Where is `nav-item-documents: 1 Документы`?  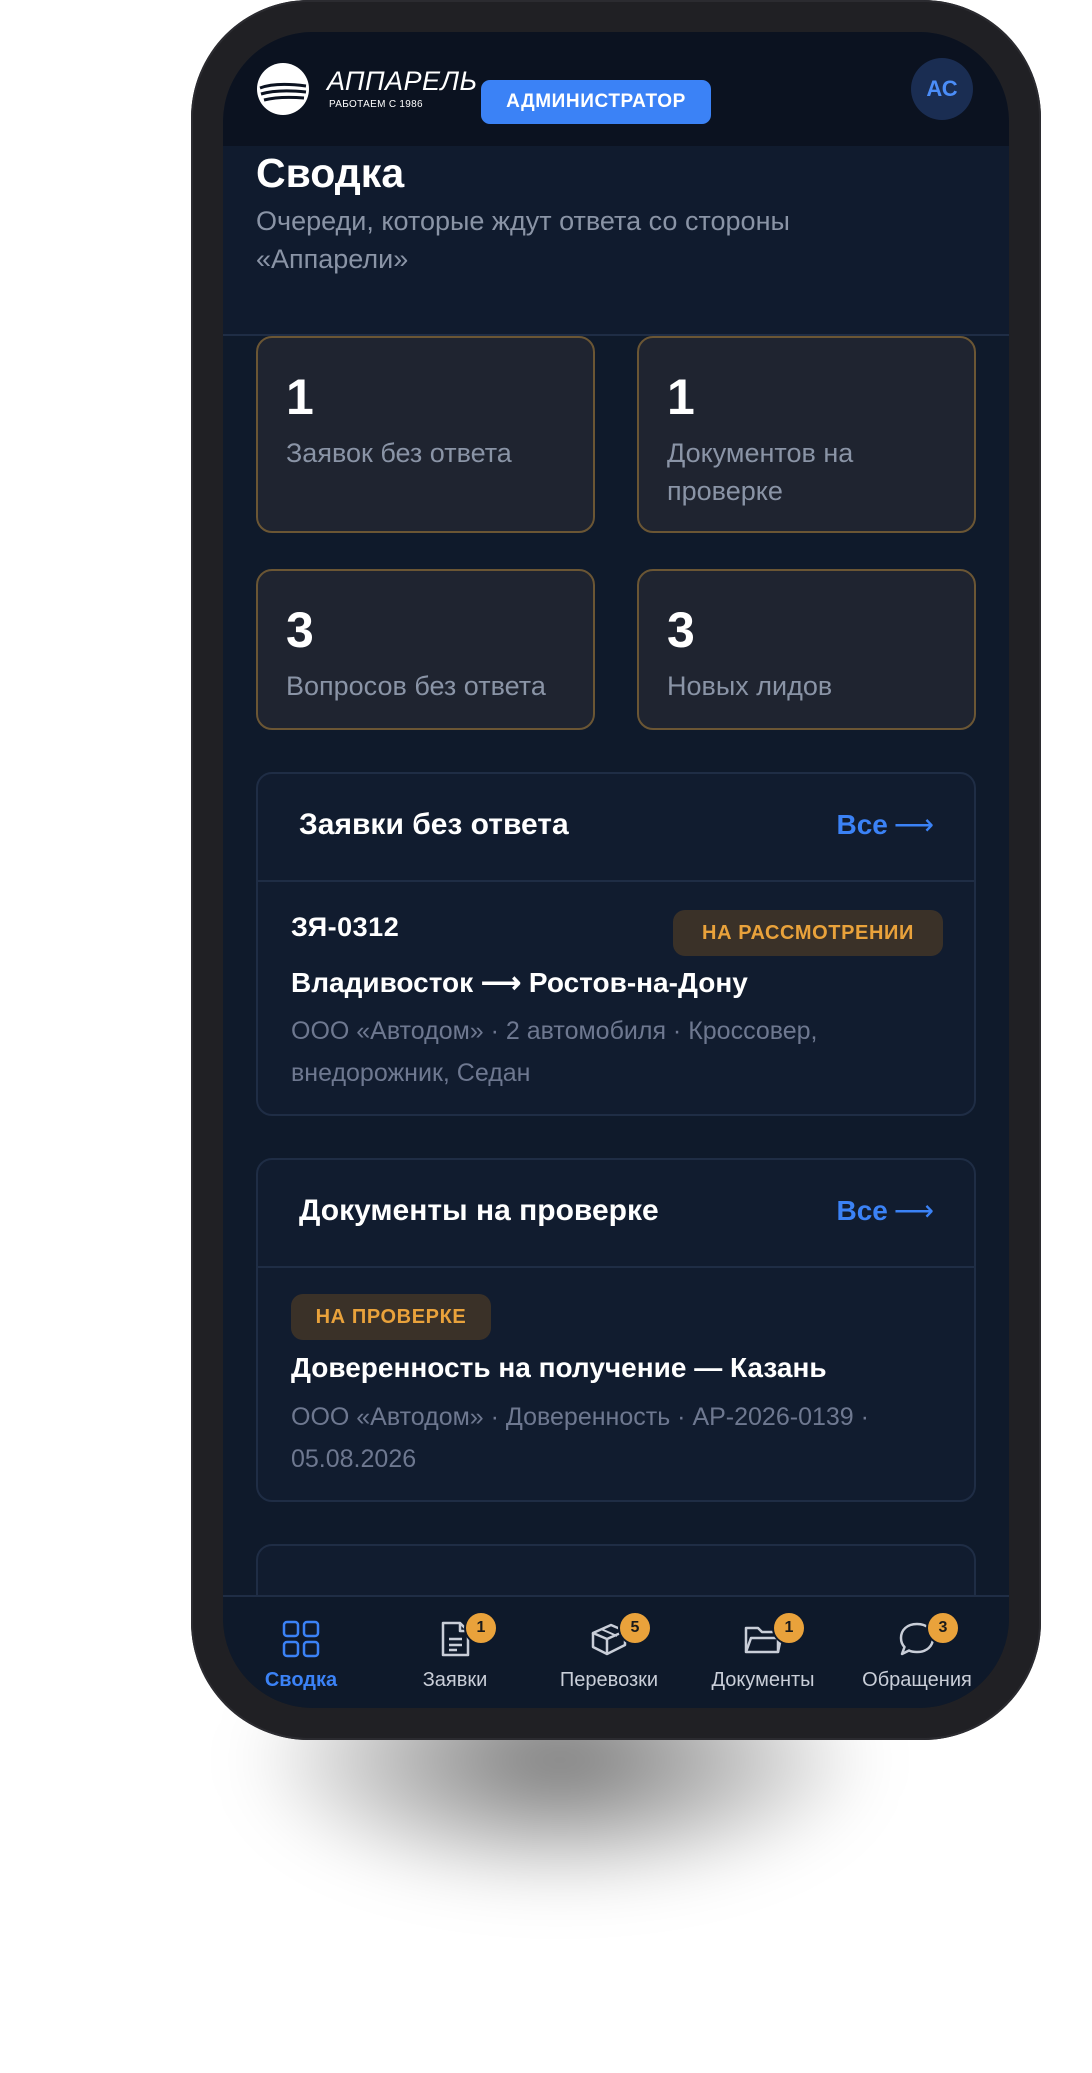 nav-item-documents: 1 Документы is located at coordinates (763, 1652).